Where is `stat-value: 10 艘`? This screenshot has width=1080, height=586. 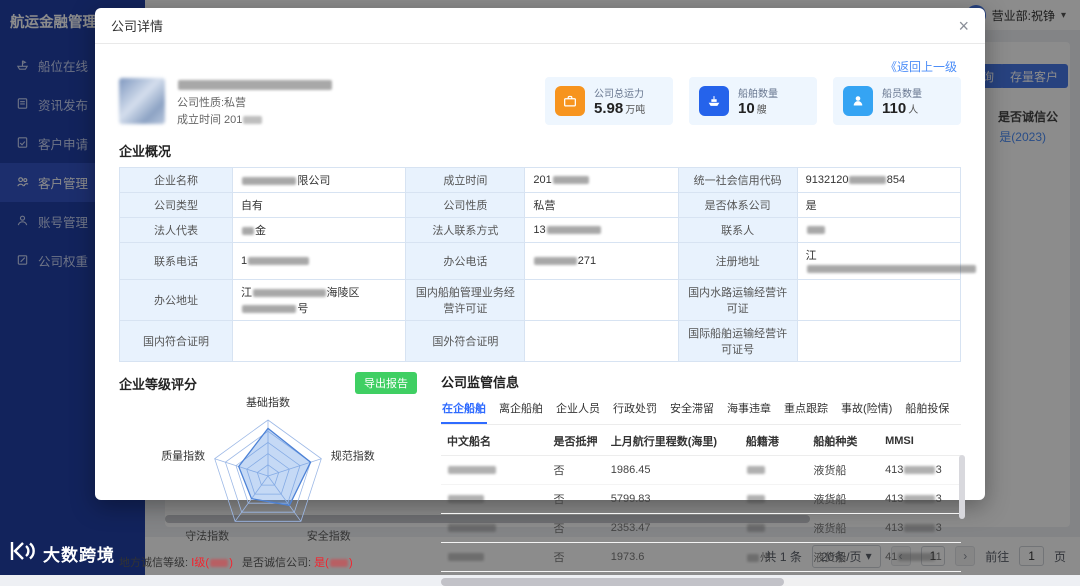 stat-value: 10 艘 is located at coordinates (752, 108).